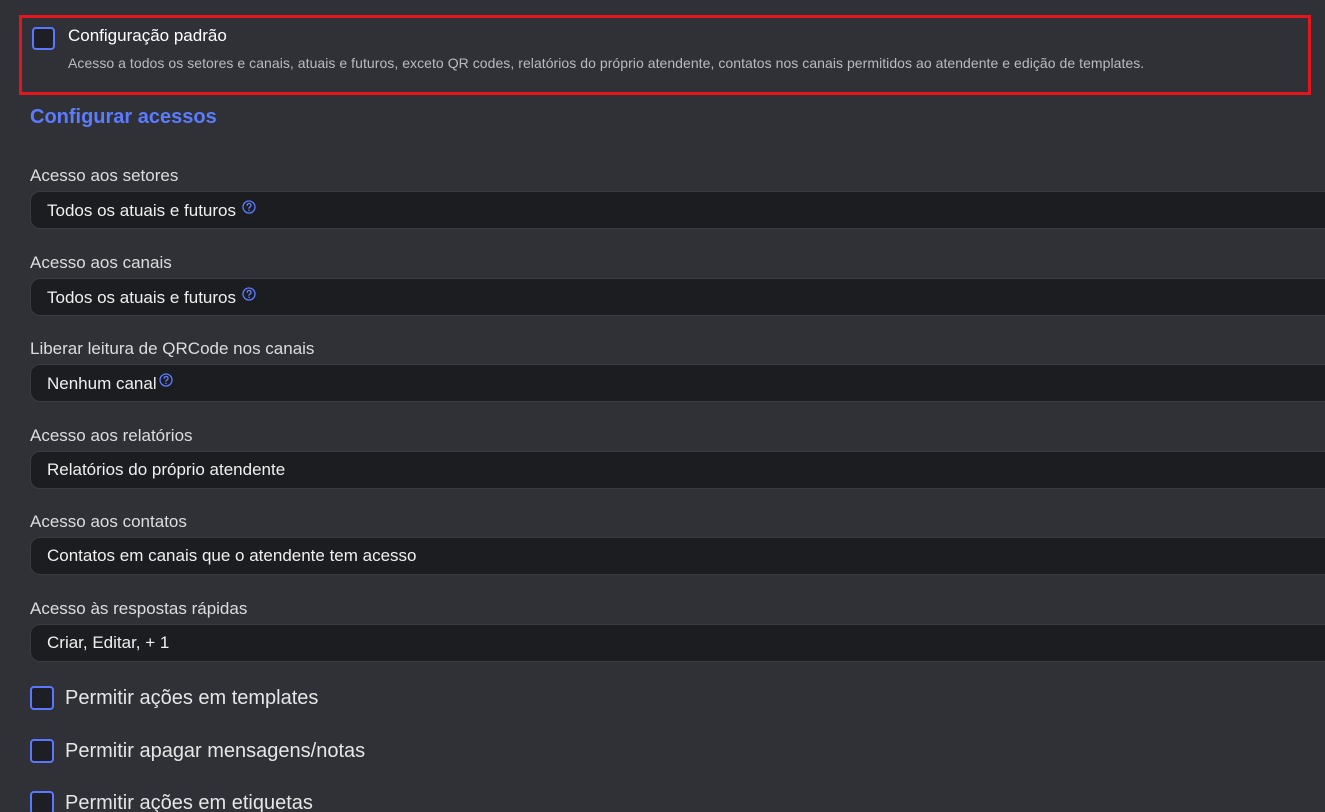  What do you see at coordinates (147, 35) in the screenshot?
I see `default-config-title: Configuração padrão` at bounding box center [147, 35].